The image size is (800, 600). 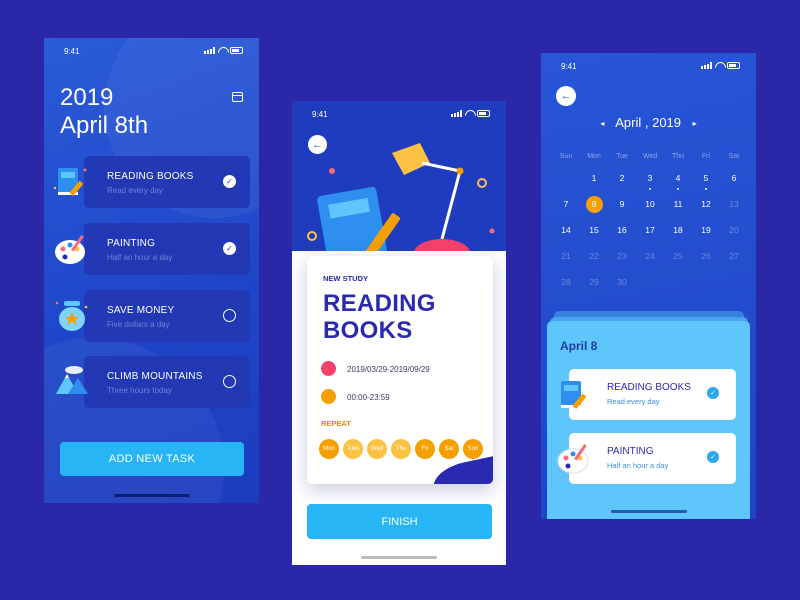 What do you see at coordinates (706, 156) in the screenshot?
I see `weekday-label: Fri` at bounding box center [706, 156].